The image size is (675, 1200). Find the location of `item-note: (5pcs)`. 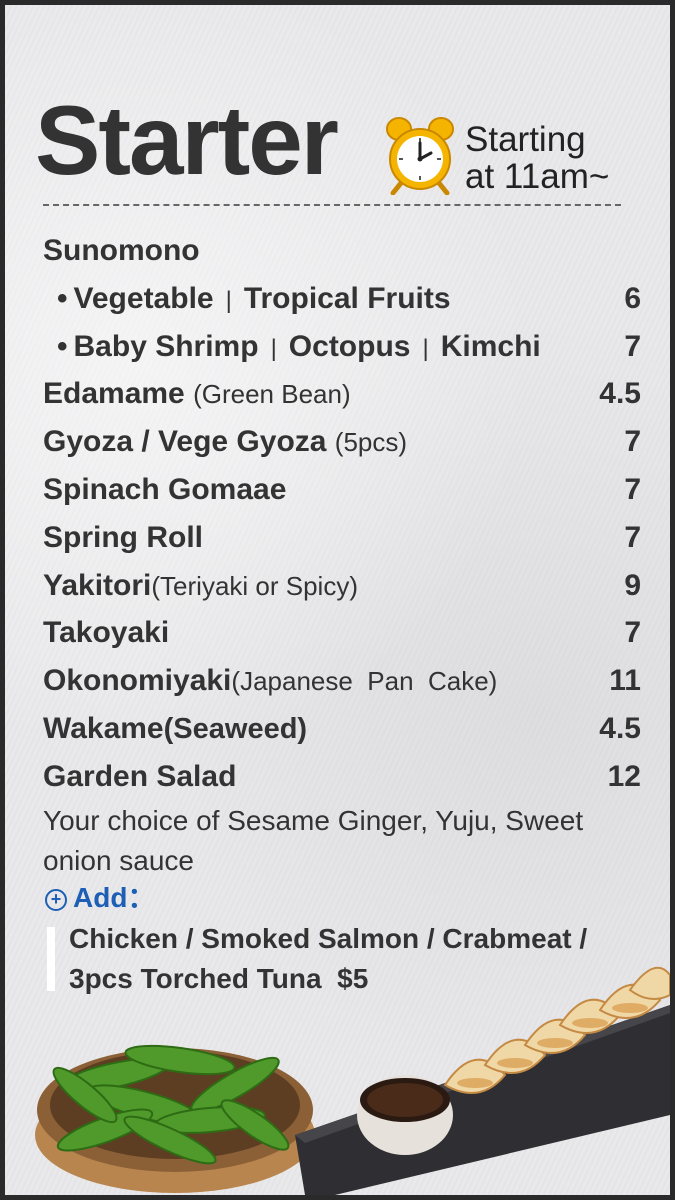

item-note: (5pcs) is located at coordinates (371, 442).